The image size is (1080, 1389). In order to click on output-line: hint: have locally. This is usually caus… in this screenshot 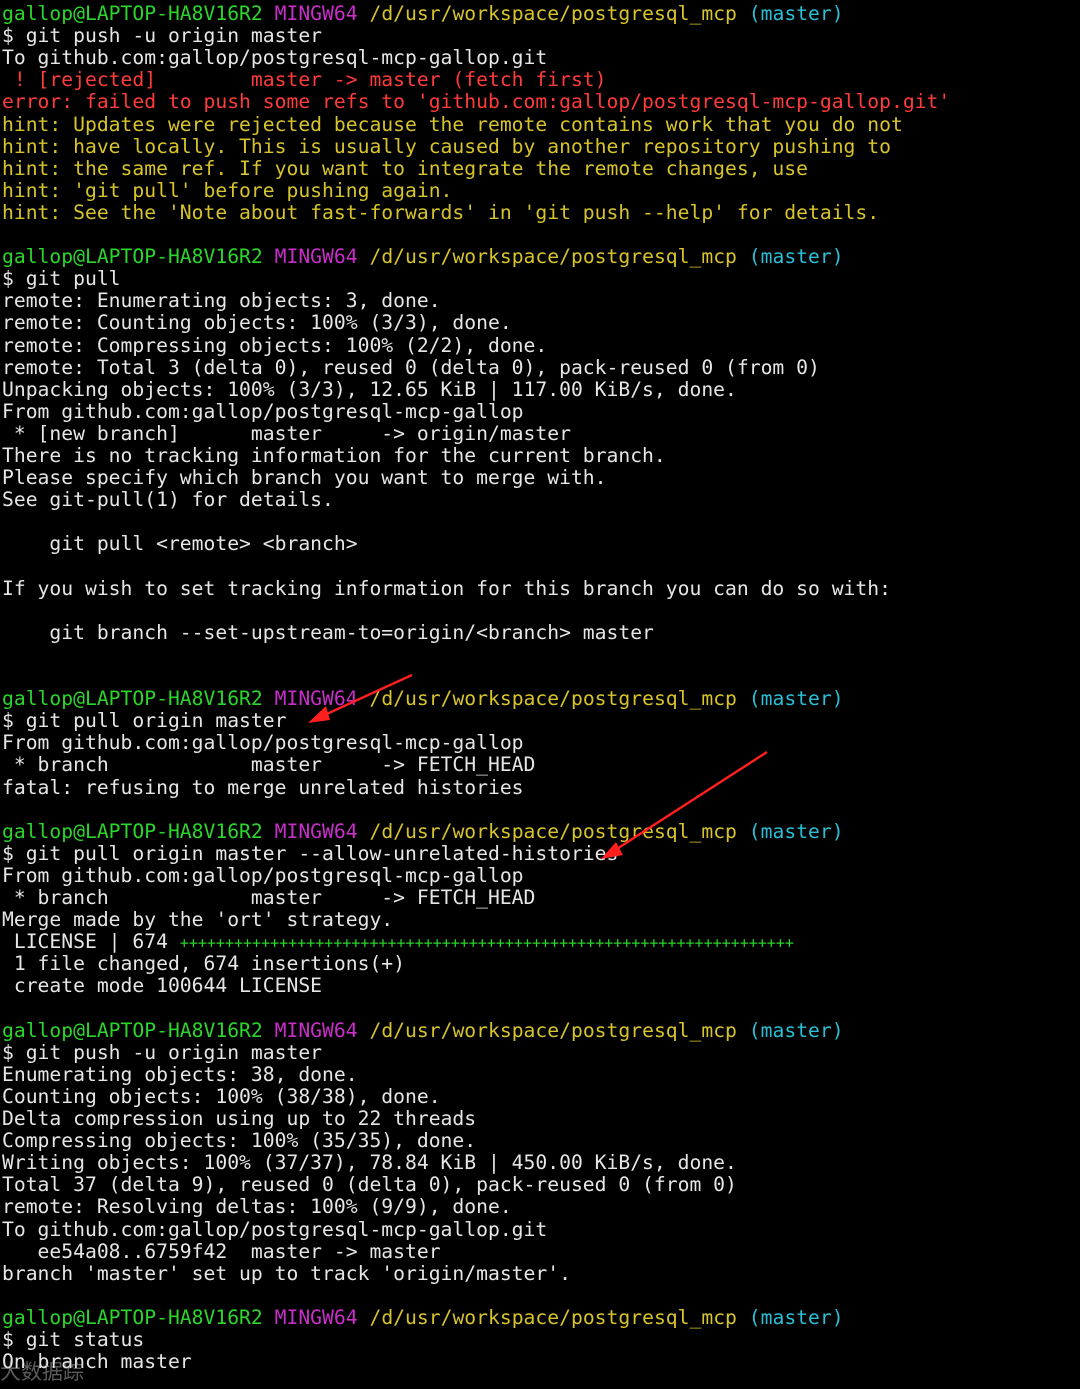, I will do `click(446, 146)`.